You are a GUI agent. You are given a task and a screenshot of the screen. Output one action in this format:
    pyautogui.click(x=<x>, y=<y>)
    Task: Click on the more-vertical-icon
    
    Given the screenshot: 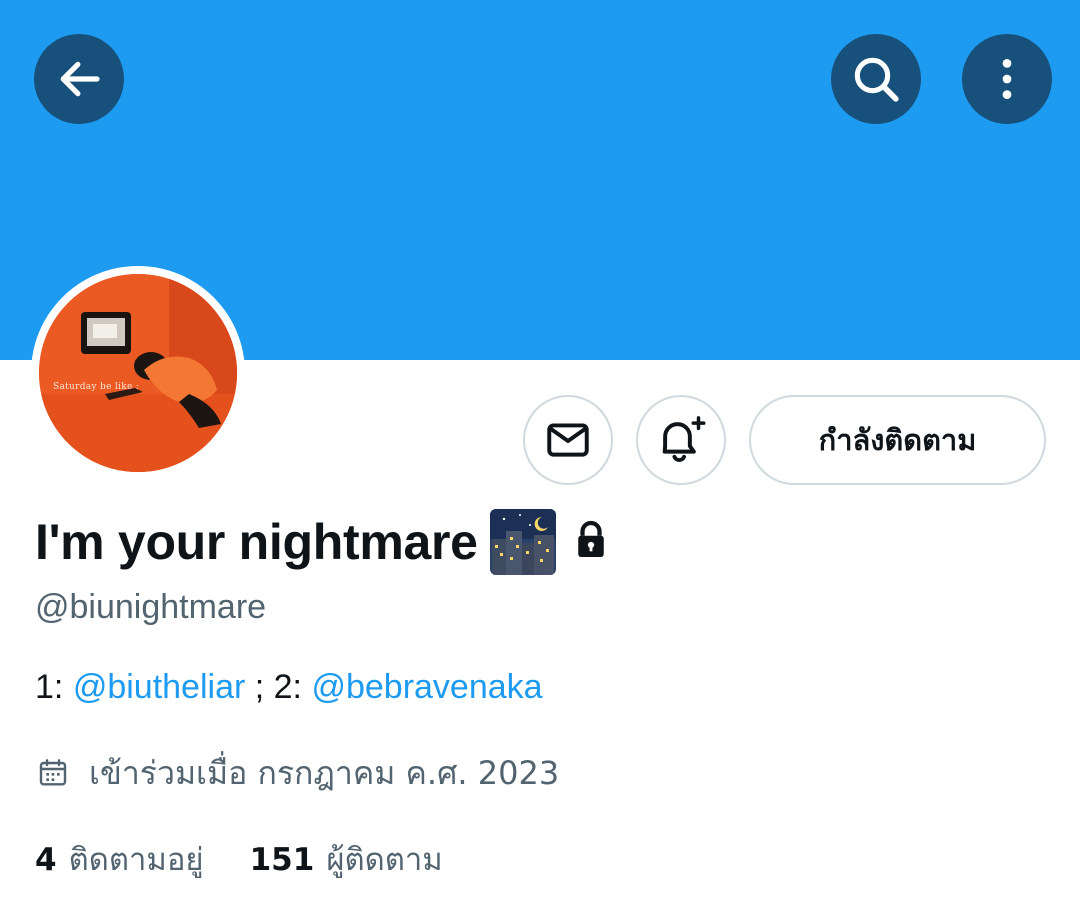 What is the action you would take?
    pyautogui.click(x=1007, y=79)
    